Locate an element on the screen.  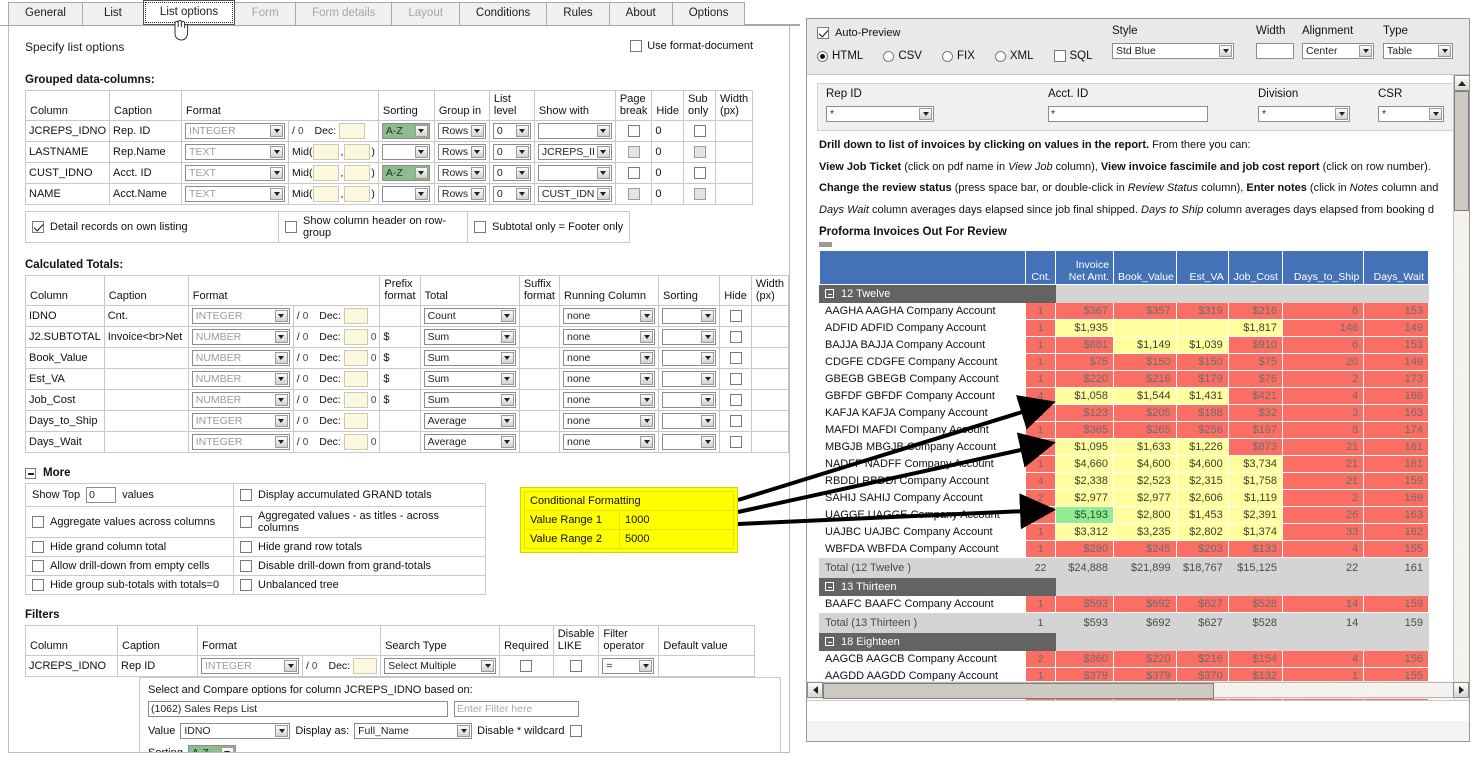
scroll-right-button is located at coordinates (1461, 690).